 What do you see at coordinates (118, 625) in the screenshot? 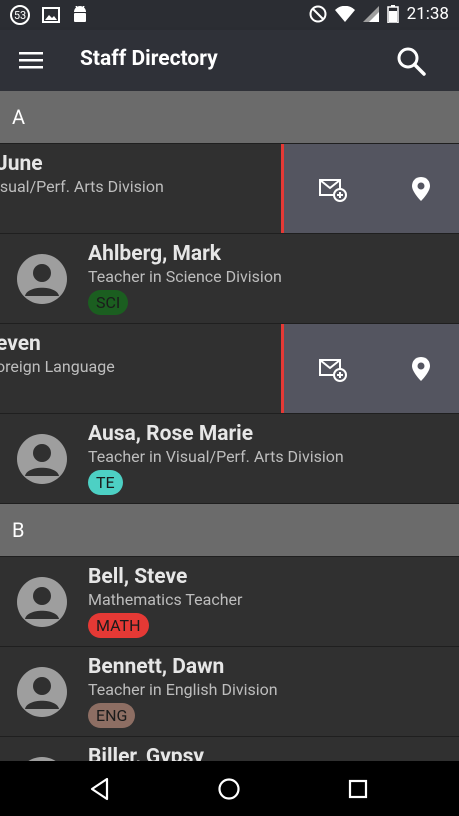
I see `department-badge: MATH` at bounding box center [118, 625].